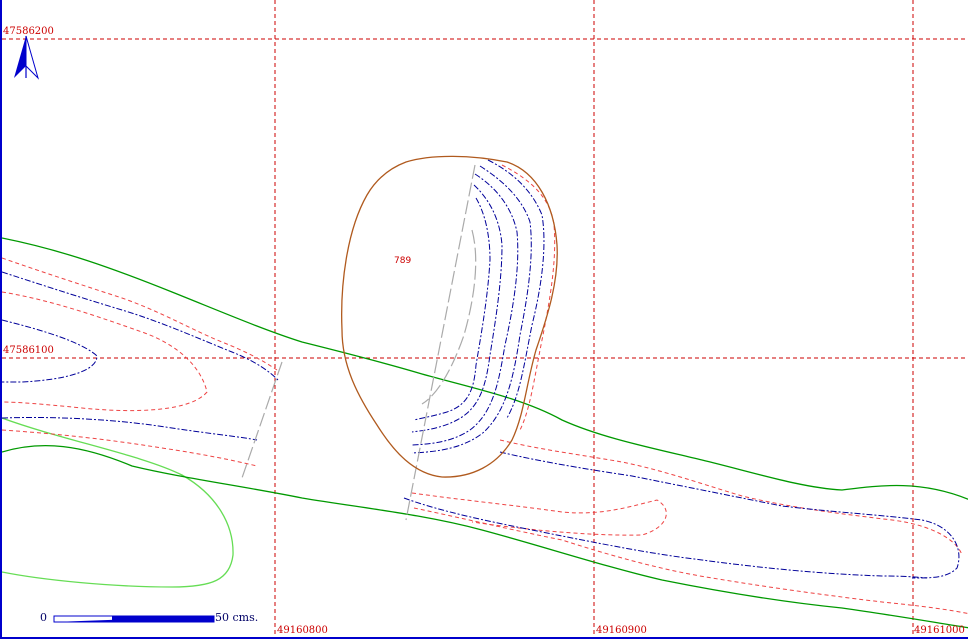 The width and height of the screenshot is (968, 639). I want to click on blue-contour-left-upper, so click(140, 326).